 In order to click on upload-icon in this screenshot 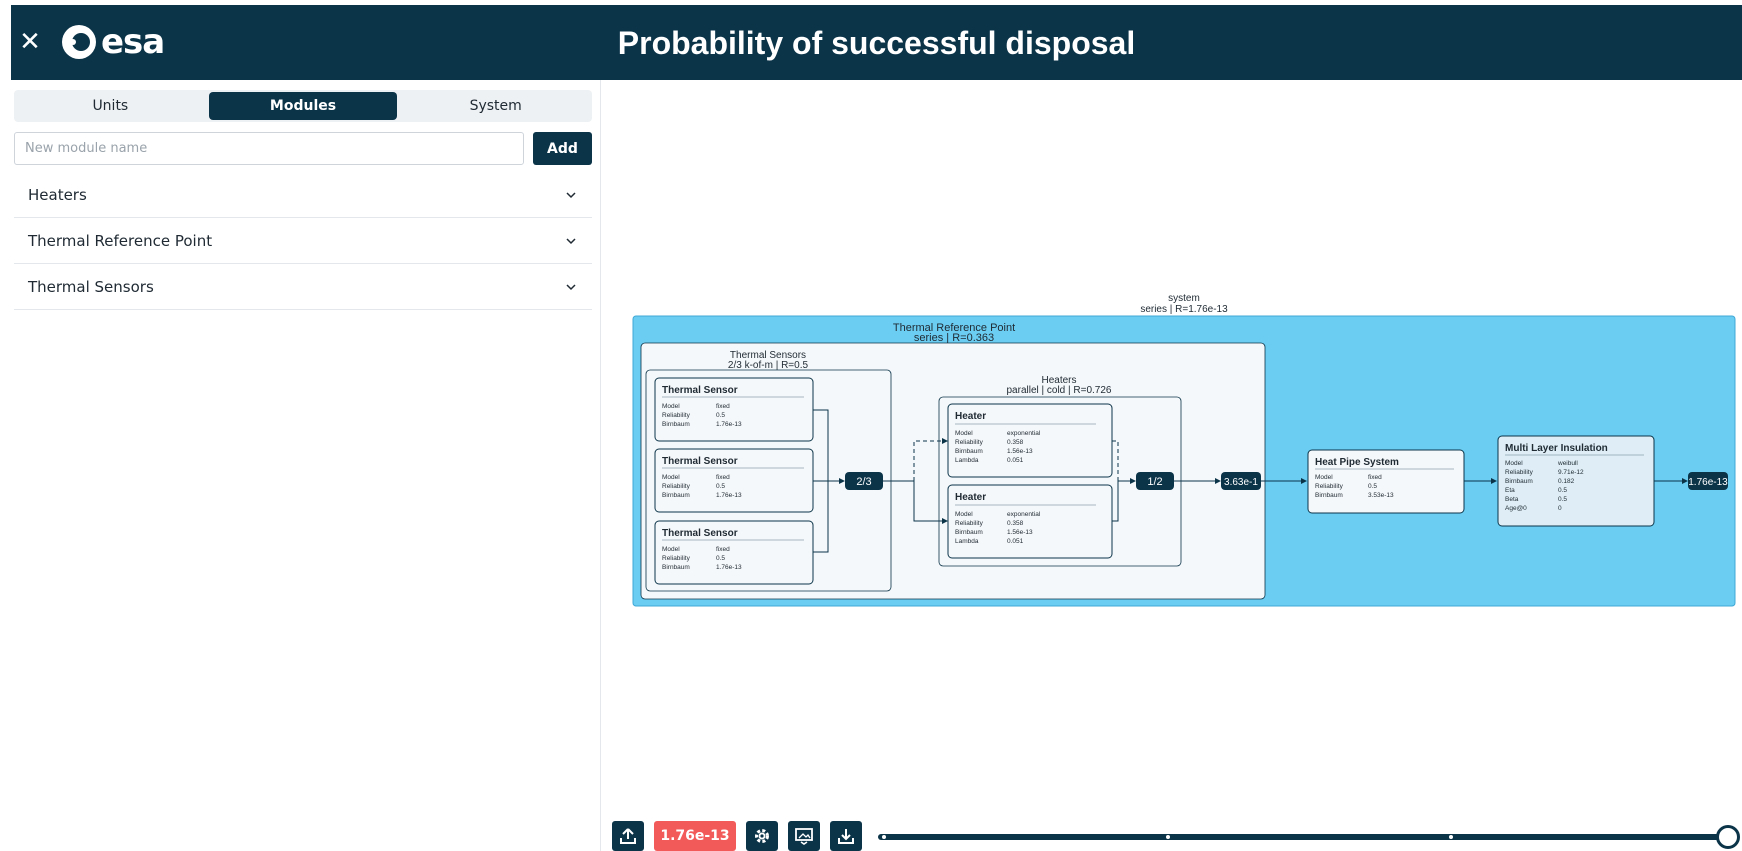, I will do `click(628, 836)`.